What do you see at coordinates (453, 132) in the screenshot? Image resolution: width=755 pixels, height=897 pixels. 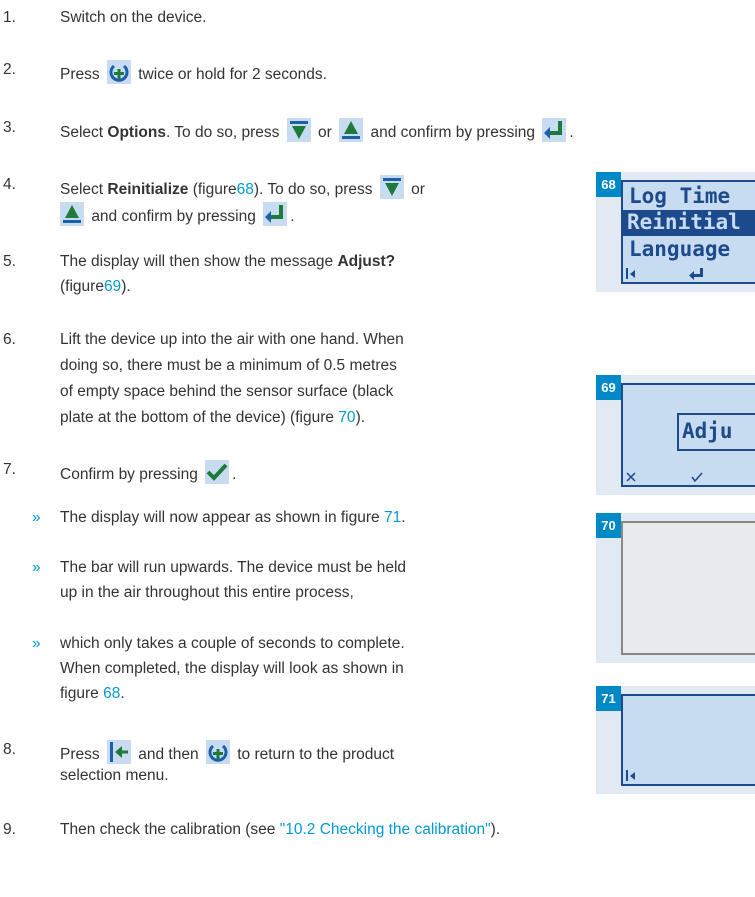 I see `step-text: and confirm by pressing` at bounding box center [453, 132].